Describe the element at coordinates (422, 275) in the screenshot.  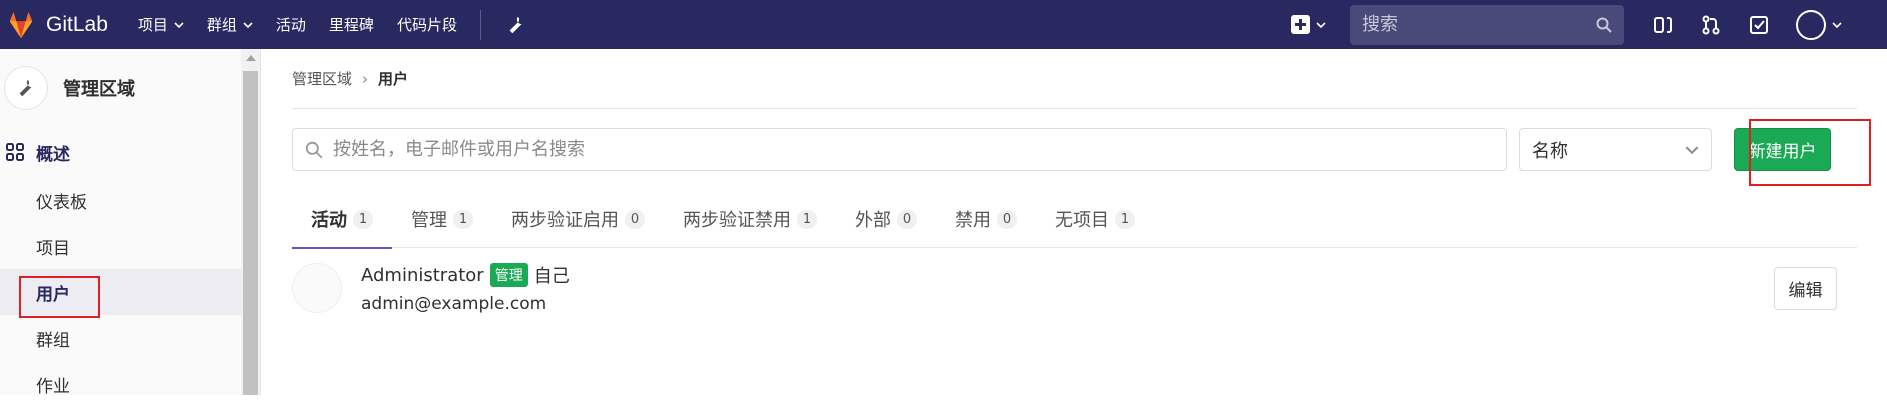
I see `user-name: Administrator` at that location.